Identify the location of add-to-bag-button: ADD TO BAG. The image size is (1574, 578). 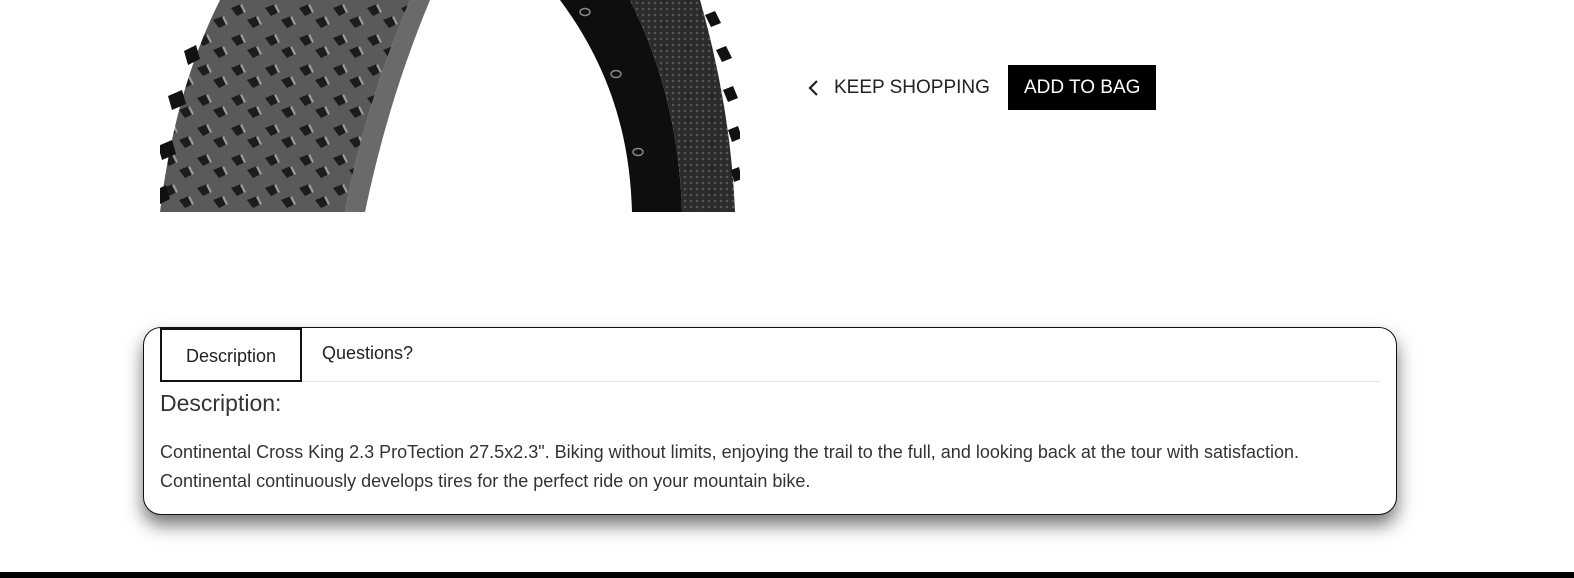
(1082, 87).